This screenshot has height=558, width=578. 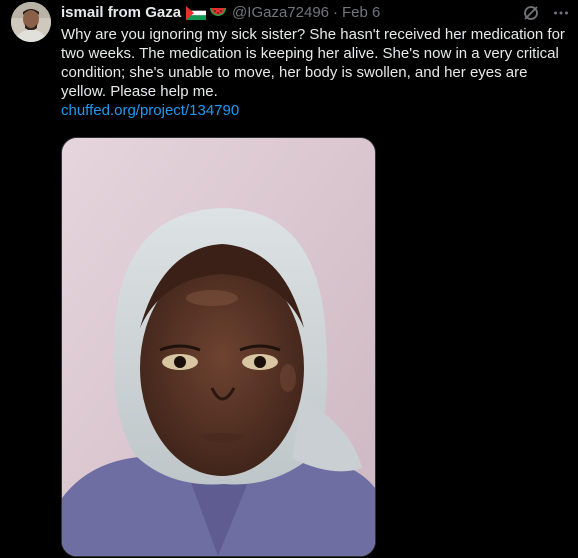 I want to click on more-icon, so click(x=561, y=13).